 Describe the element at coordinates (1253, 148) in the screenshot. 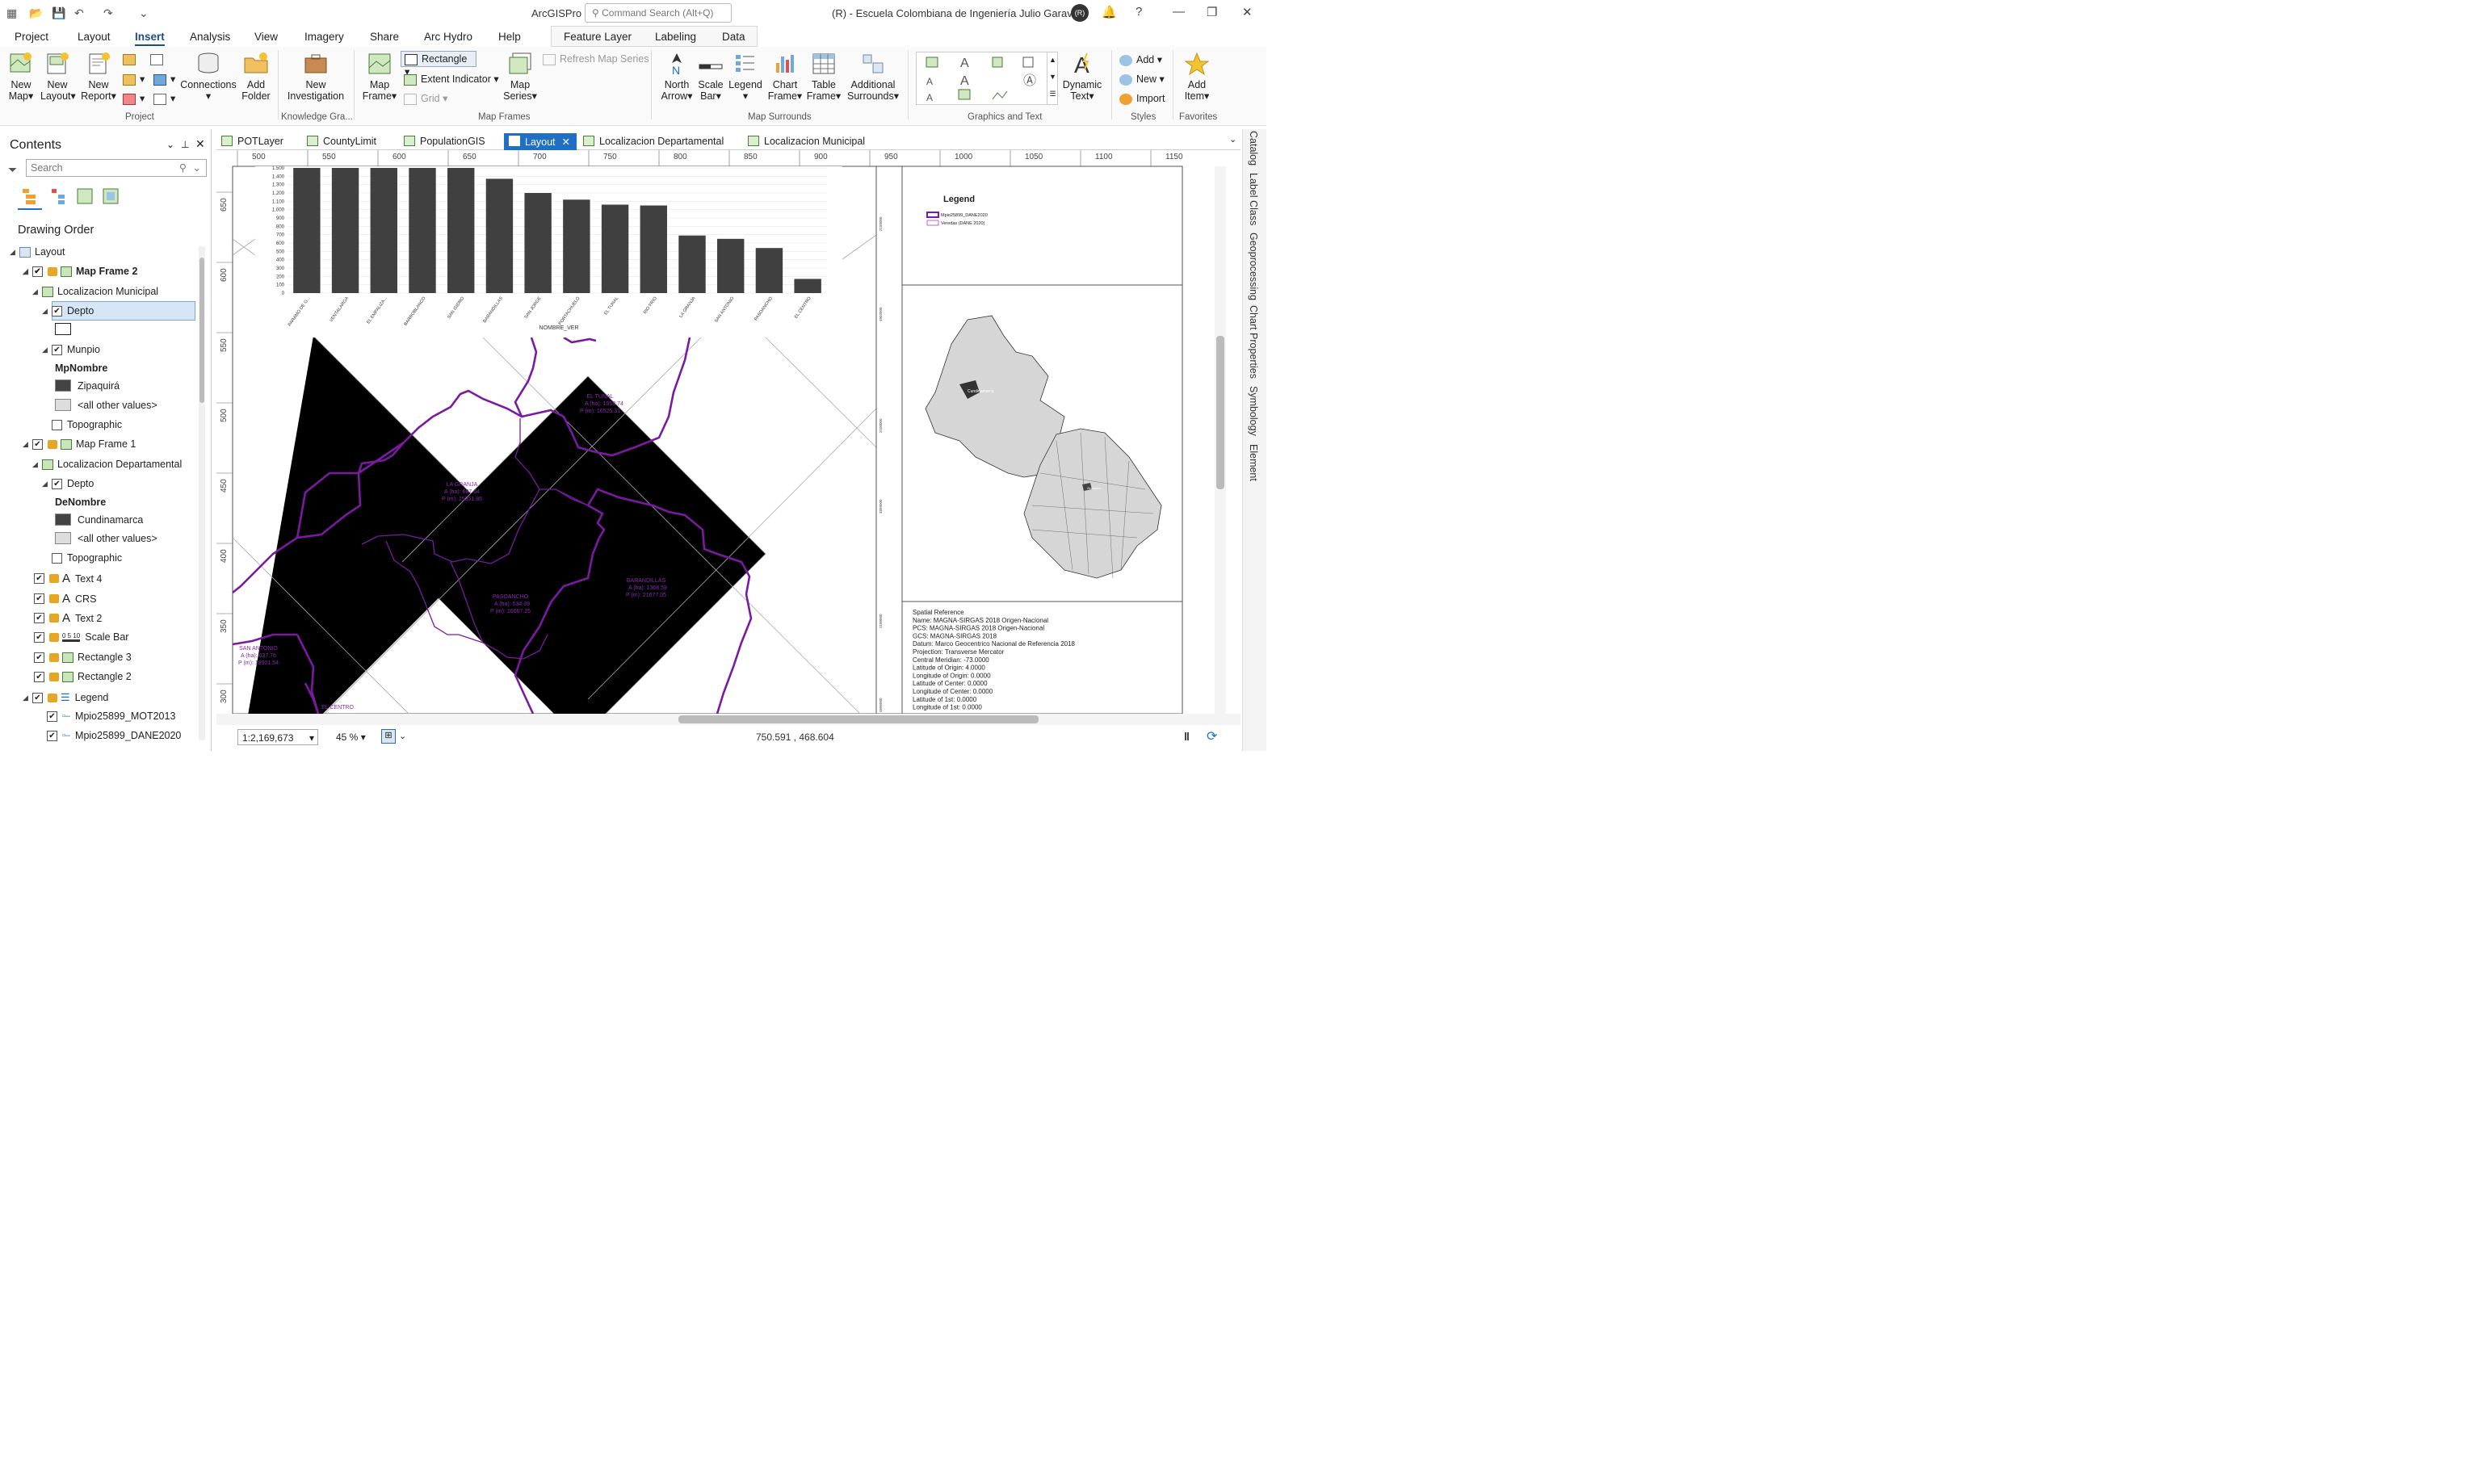

I see `rail-catalog: Catalog` at that location.